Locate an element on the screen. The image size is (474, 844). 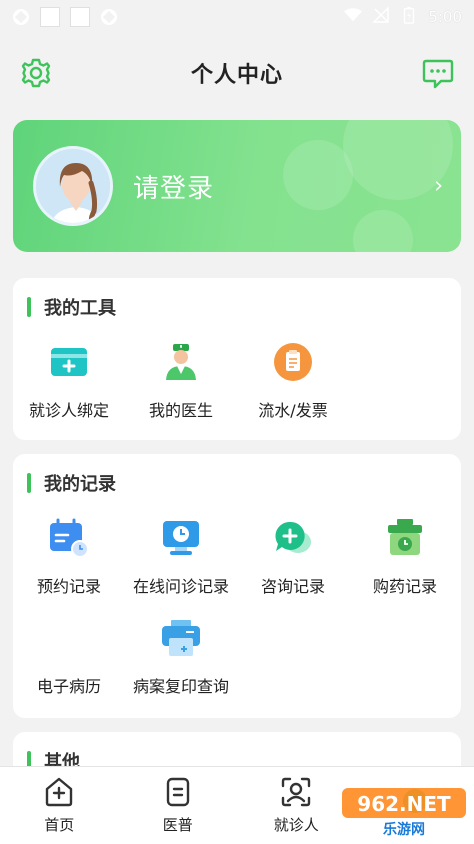
login-card: 请登录 › is located at coordinates (237, 186).